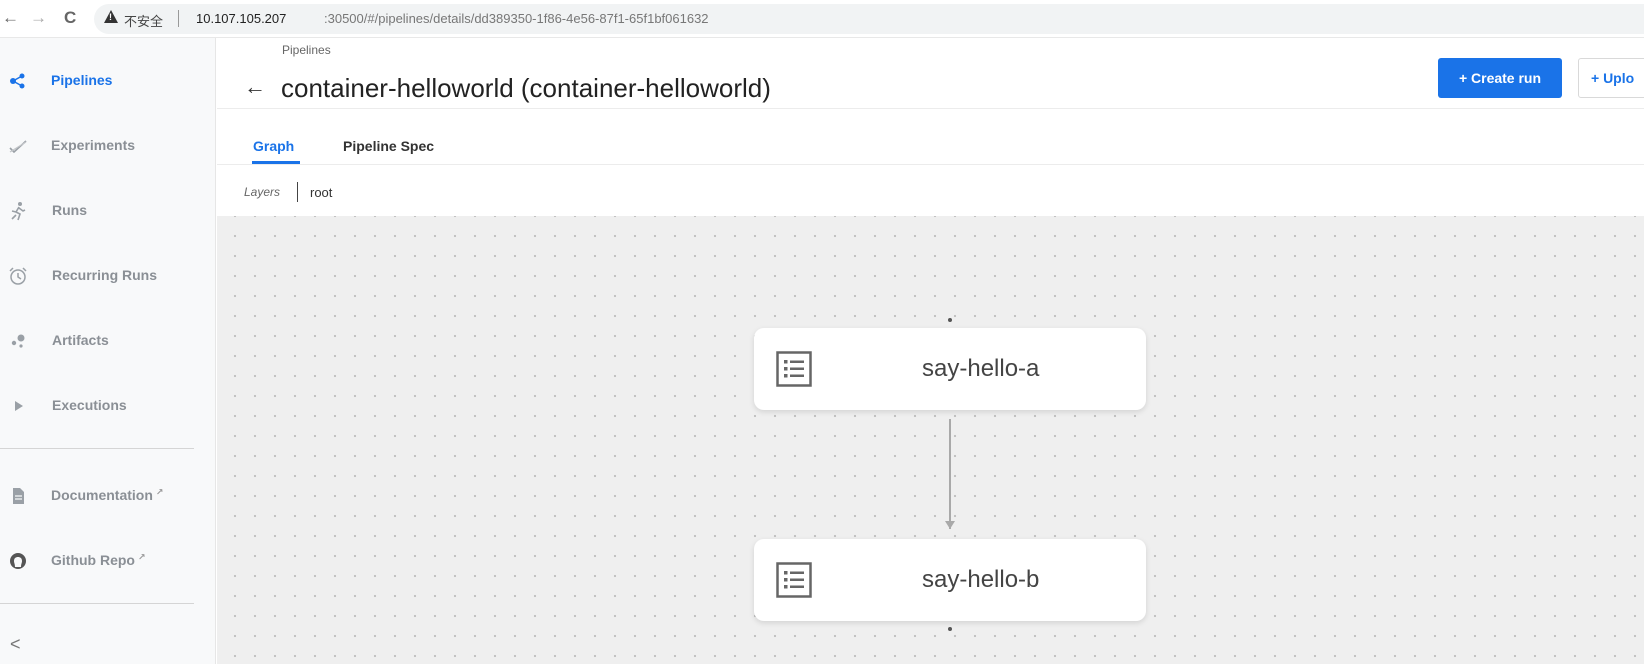 The image size is (1644, 664). I want to click on upload-version-button: + Uplo, so click(1611, 78).